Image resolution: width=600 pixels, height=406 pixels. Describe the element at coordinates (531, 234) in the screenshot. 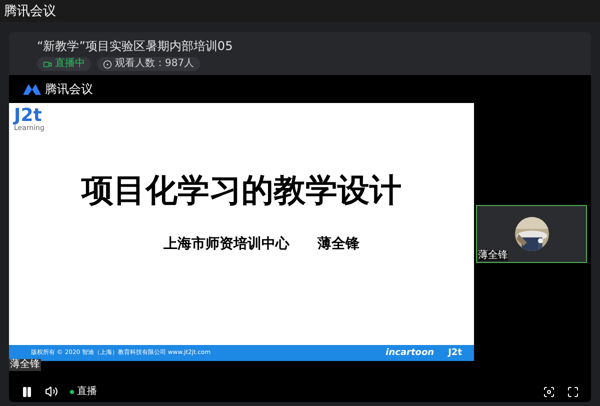

I see `participant-tile: 薄全锋` at that location.